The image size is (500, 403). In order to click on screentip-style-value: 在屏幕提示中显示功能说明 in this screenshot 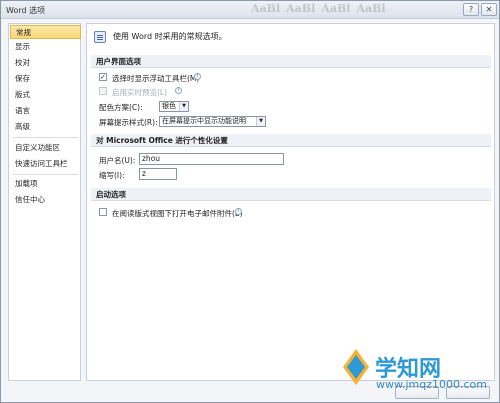, I will do `click(204, 121)`.